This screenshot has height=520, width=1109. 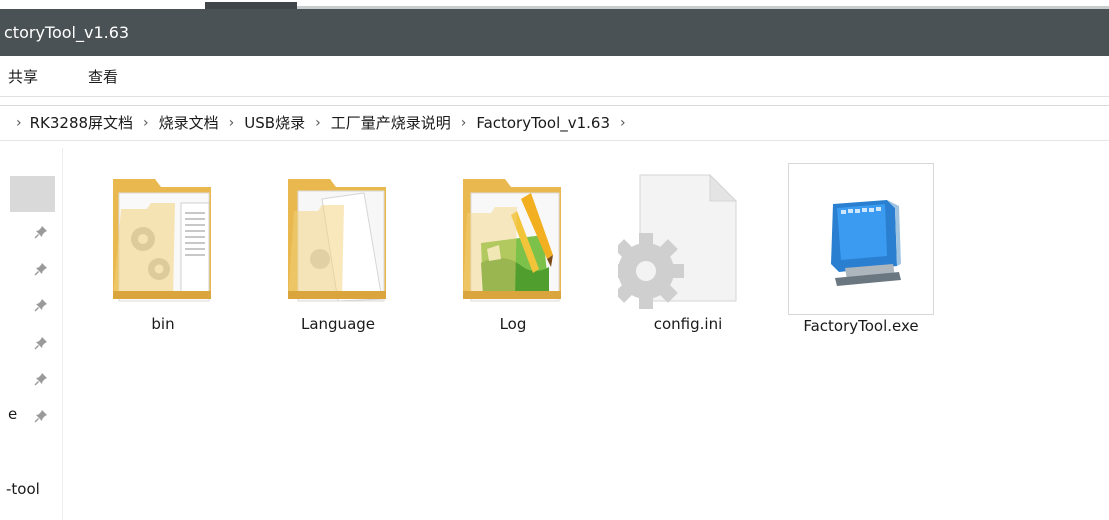 What do you see at coordinates (163, 324) in the screenshot?
I see `file-name: bin` at bounding box center [163, 324].